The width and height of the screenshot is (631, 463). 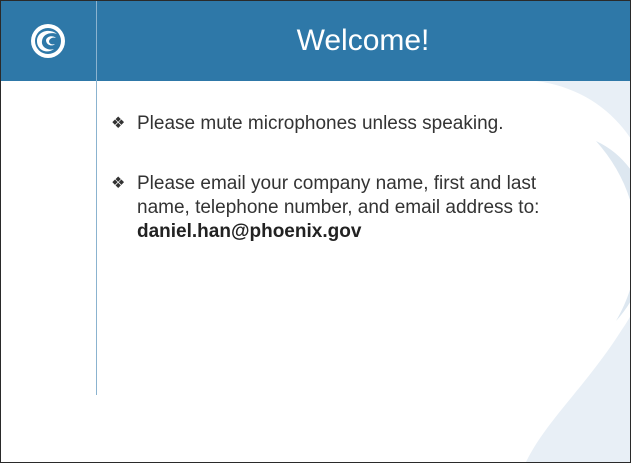 I want to click on logo-box, so click(x=48, y=41).